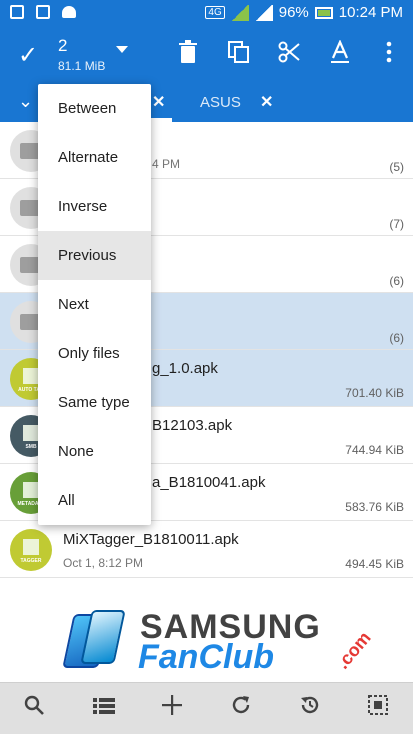  Describe the element at coordinates (94, 451) in the screenshot. I see `menu-item-none: None` at that location.